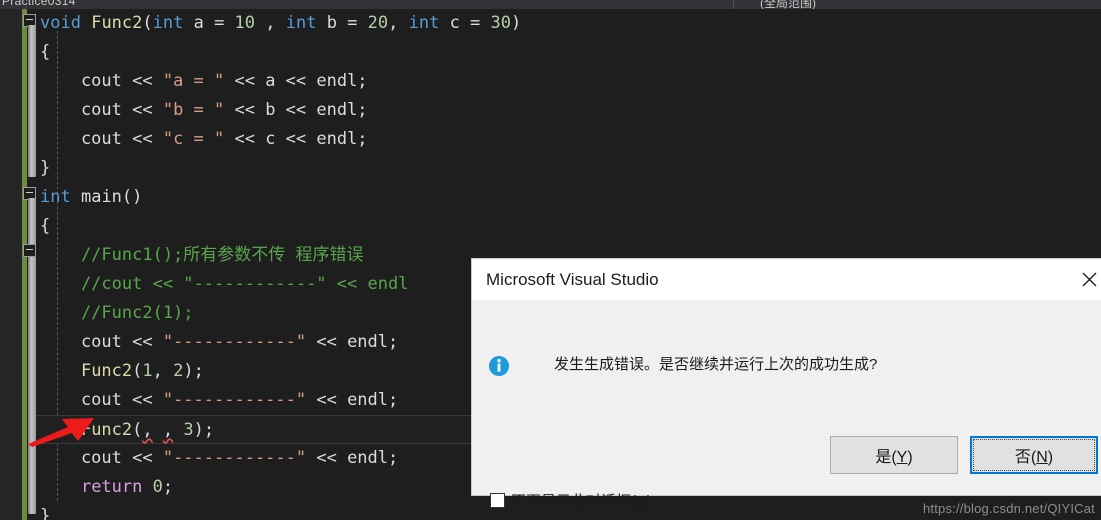 Image resolution: width=1101 pixels, height=520 pixels. I want to click on checkbox-label-tail: ), so click(649, 501).